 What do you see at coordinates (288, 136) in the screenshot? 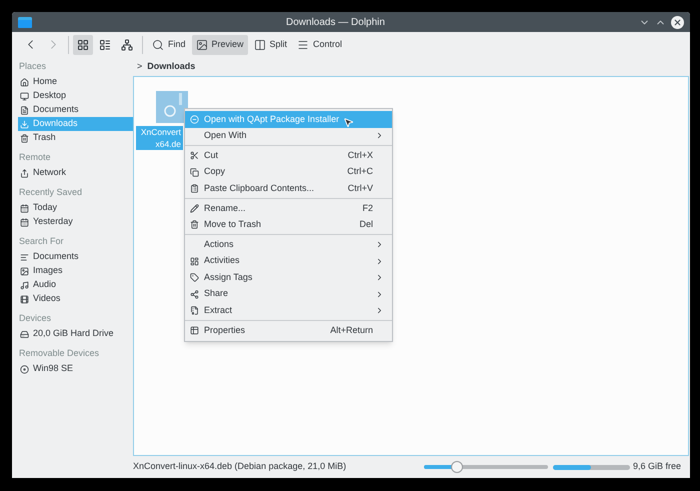
I see `menu-item: Open With` at bounding box center [288, 136].